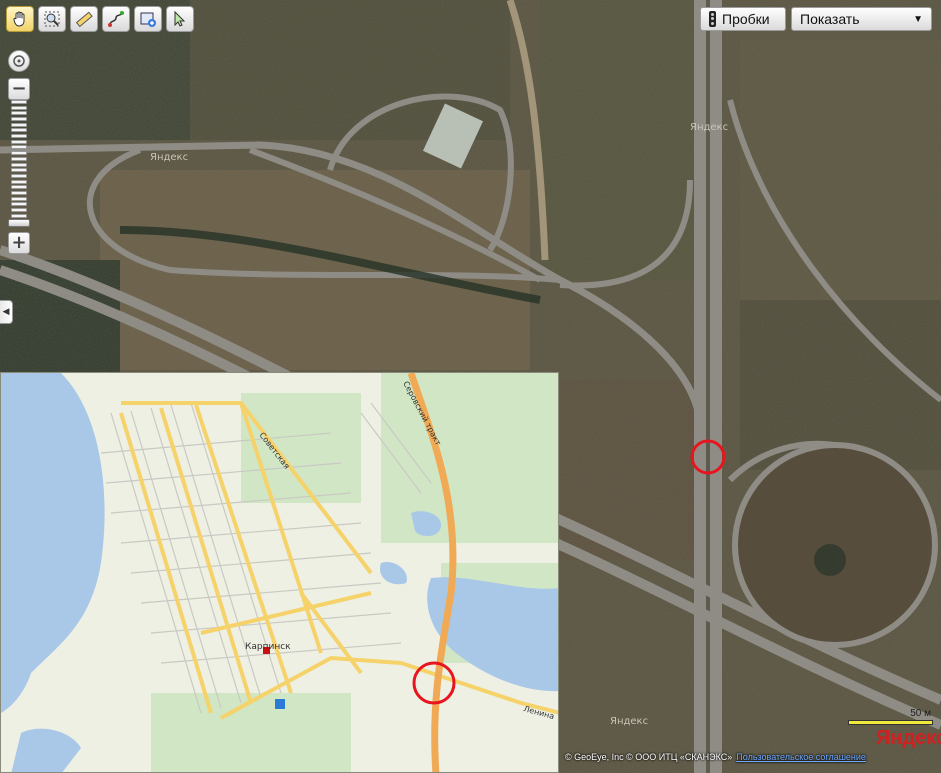 This screenshot has width=941, height=773. Describe the element at coordinates (19, 222) in the screenshot. I see `zoom-slider-thumb` at that location.